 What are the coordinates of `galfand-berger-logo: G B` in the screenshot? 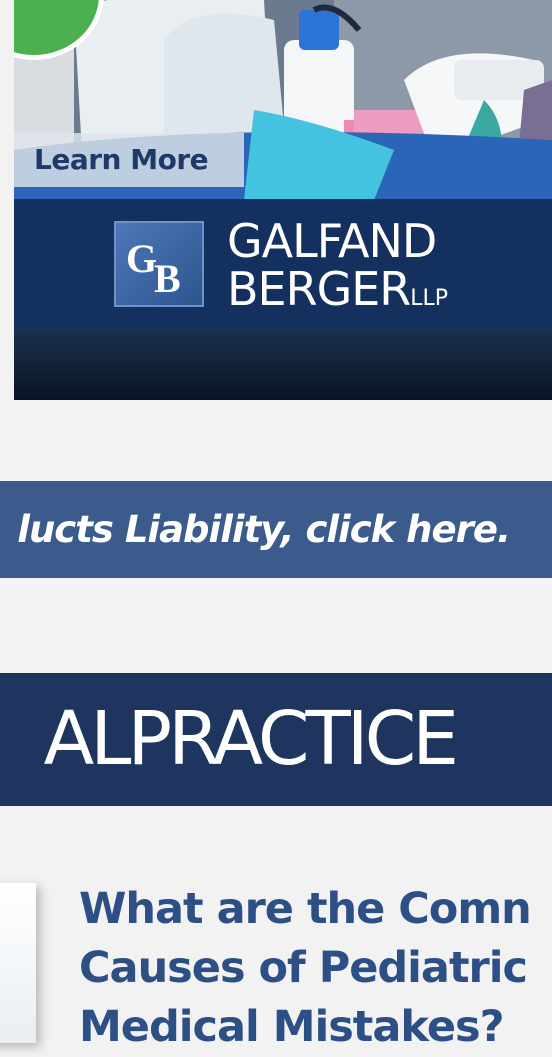 It's located at (159, 264).